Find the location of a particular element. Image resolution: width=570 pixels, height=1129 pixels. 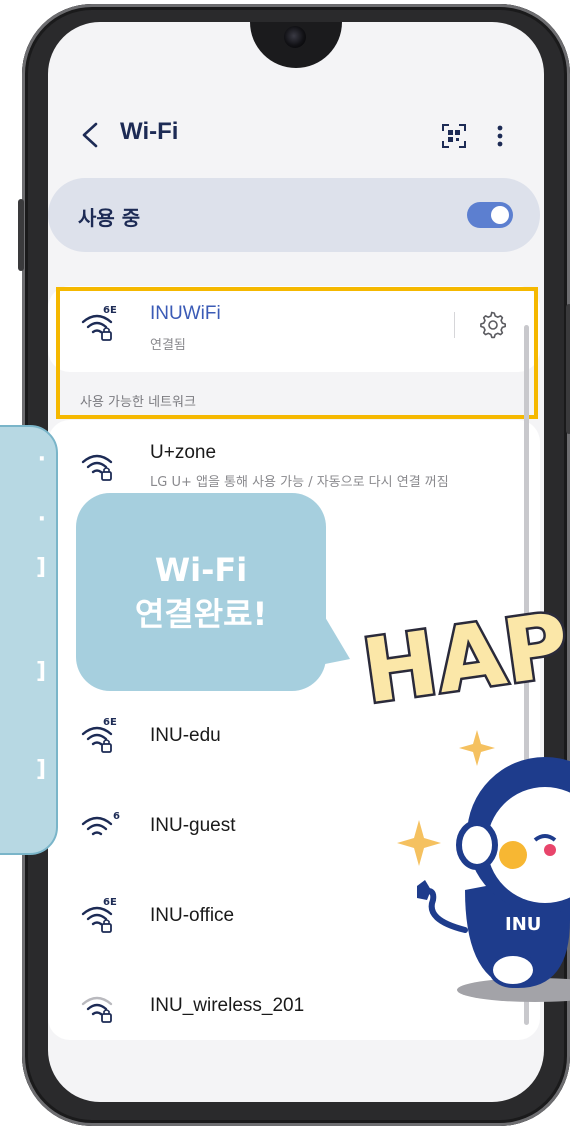

bubble-line-2: 연결완료! is located at coordinates (201, 614).